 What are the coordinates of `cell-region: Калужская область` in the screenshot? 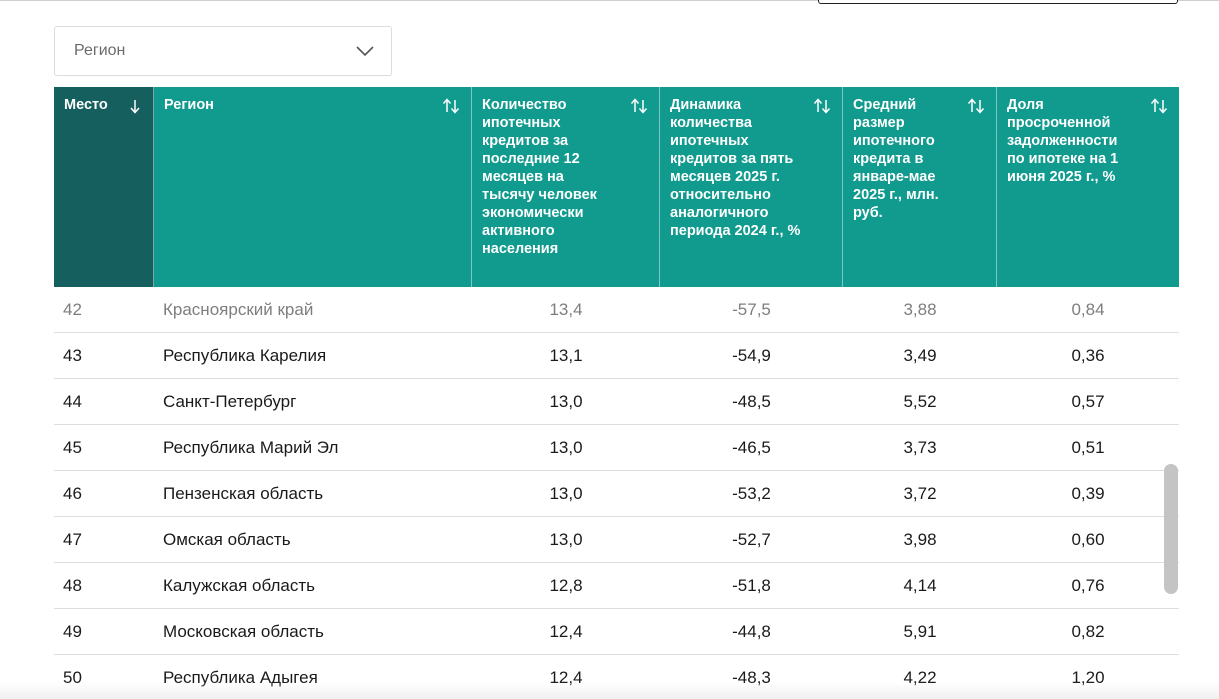 It's located at (239, 585).